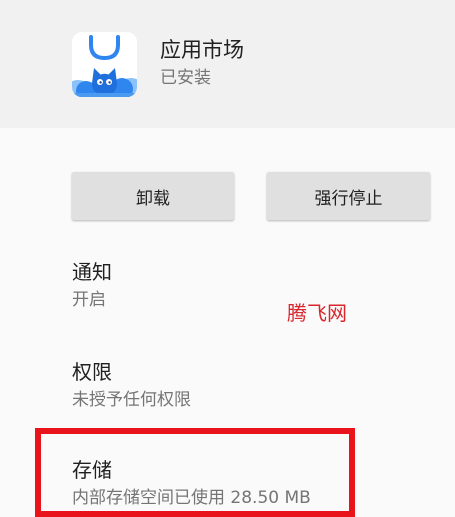  What do you see at coordinates (89, 300) in the screenshot?
I see `setting-subtitle: 开启` at bounding box center [89, 300].